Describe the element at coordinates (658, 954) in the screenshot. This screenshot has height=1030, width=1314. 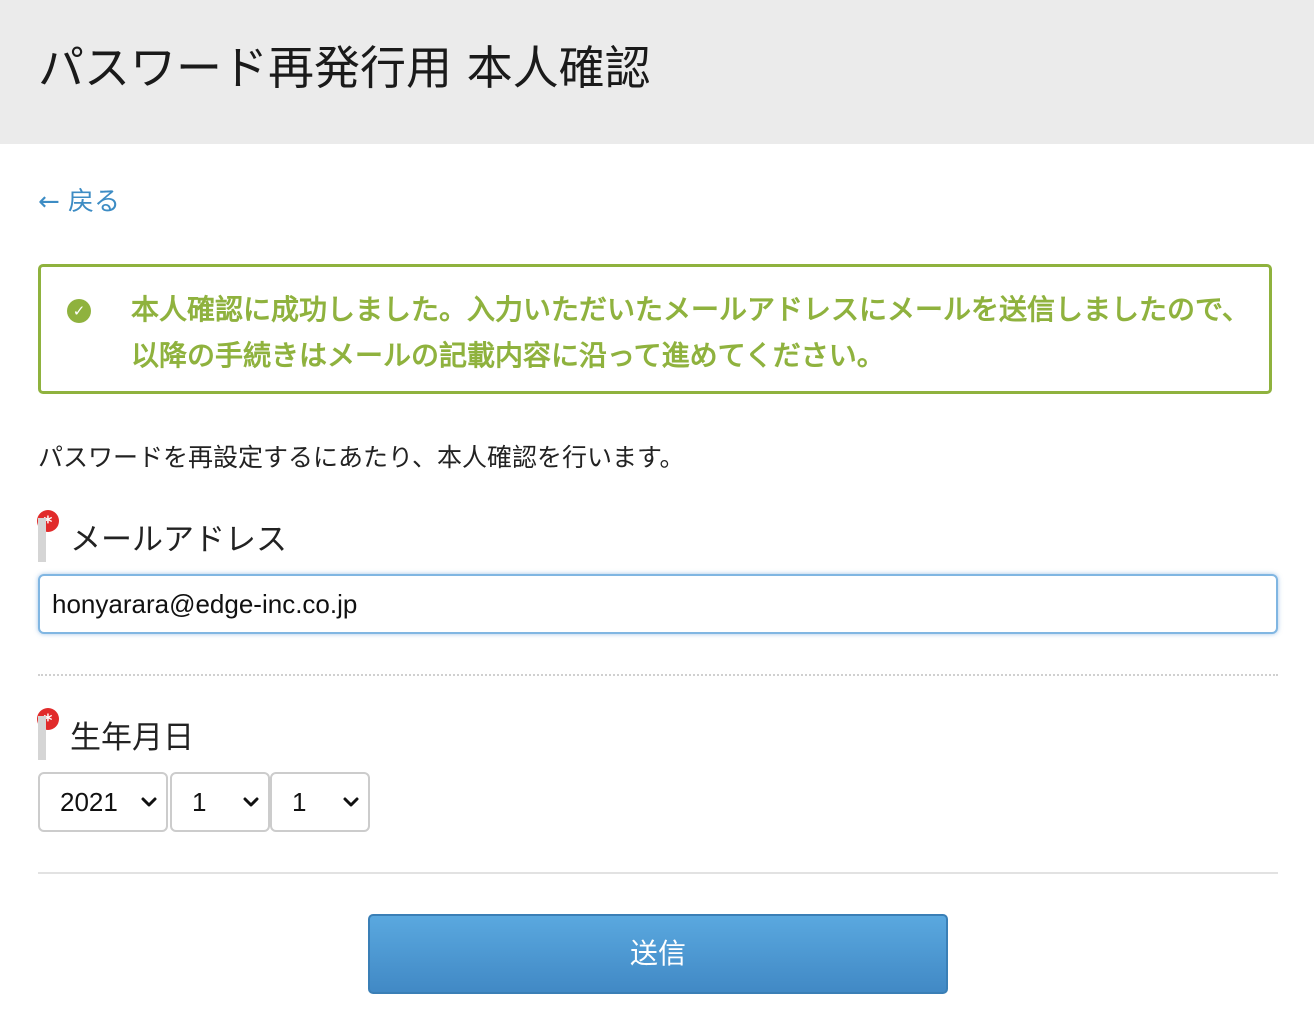
I see `submit-button: 送信` at that location.